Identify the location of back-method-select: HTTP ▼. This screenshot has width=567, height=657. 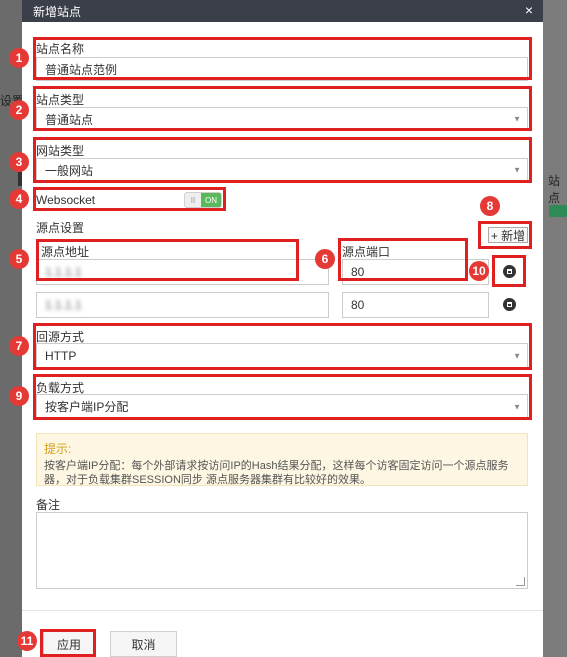
(282, 355).